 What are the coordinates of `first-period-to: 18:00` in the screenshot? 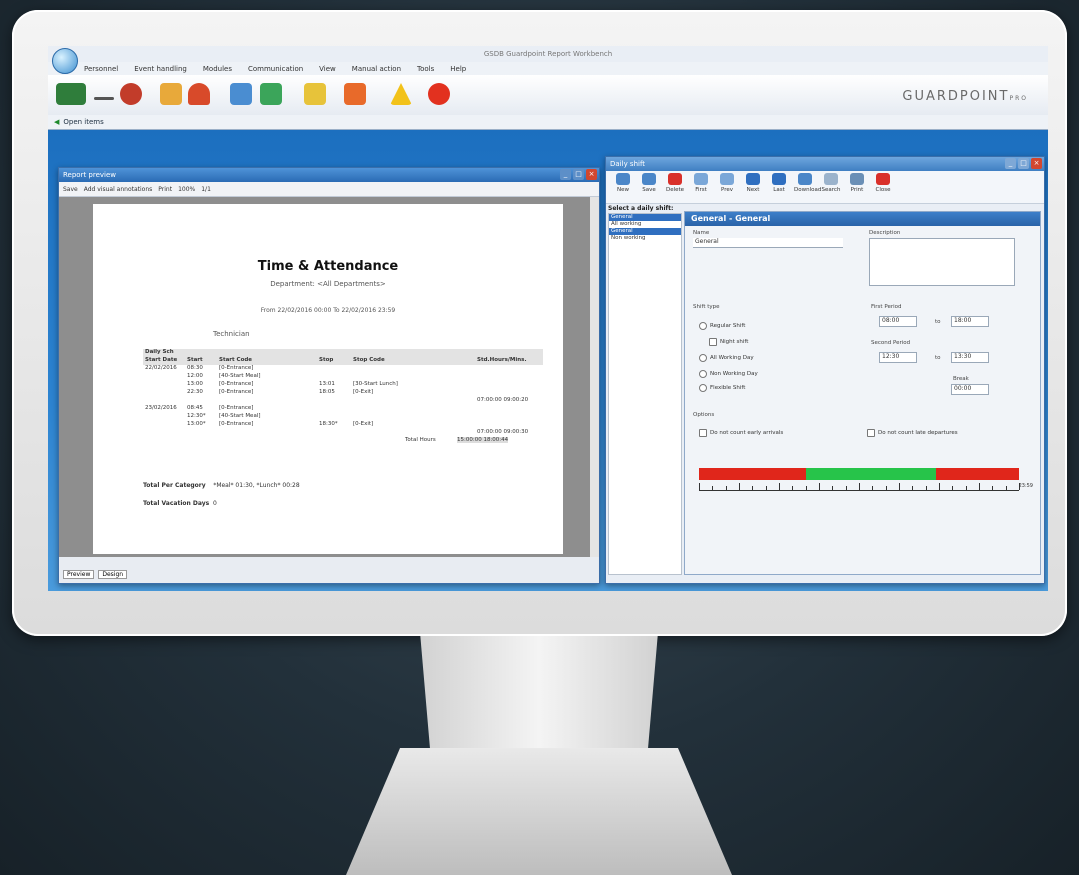 It's located at (970, 321).